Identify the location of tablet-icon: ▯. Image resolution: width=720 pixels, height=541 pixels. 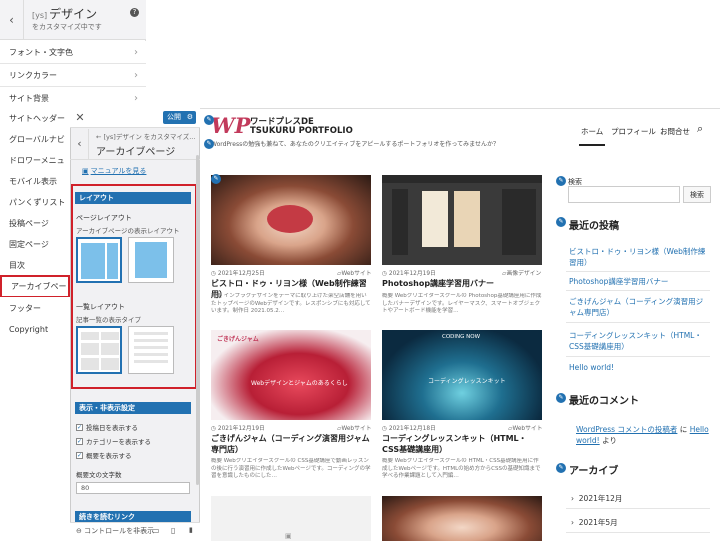
(173, 530).